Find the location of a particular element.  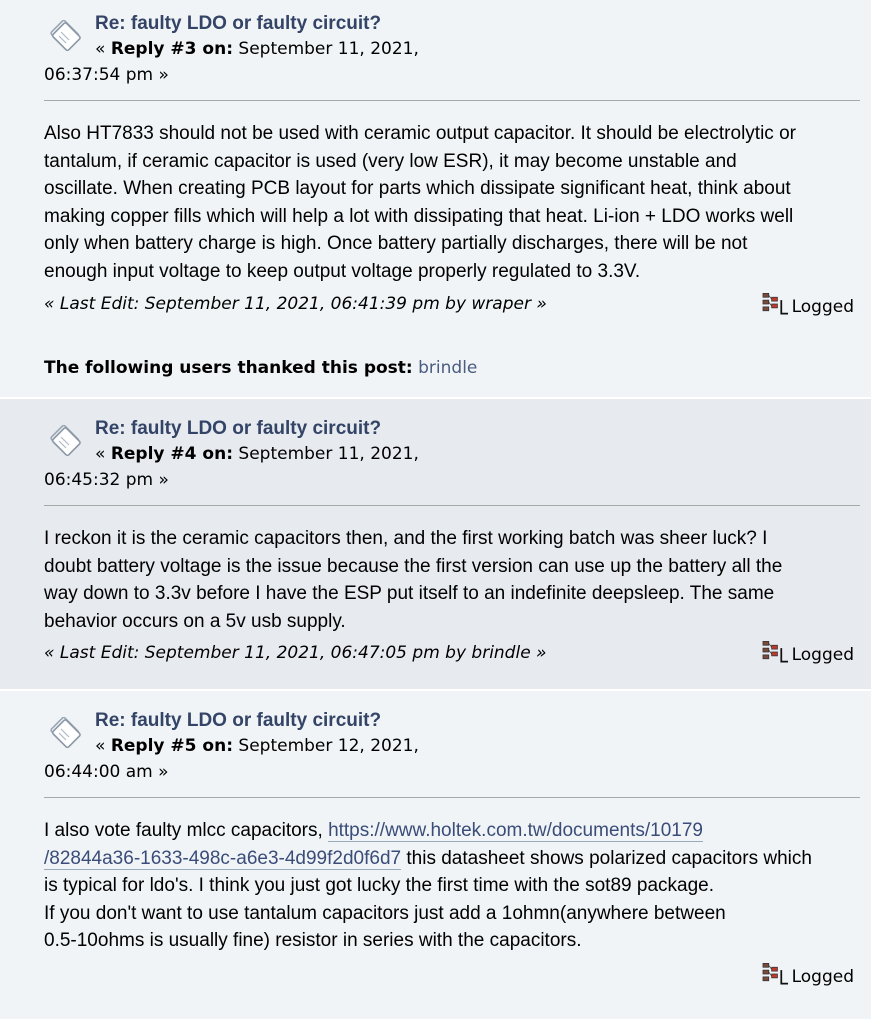

thanked-label: The following users thanked this post: is located at coordinates (228, 368).